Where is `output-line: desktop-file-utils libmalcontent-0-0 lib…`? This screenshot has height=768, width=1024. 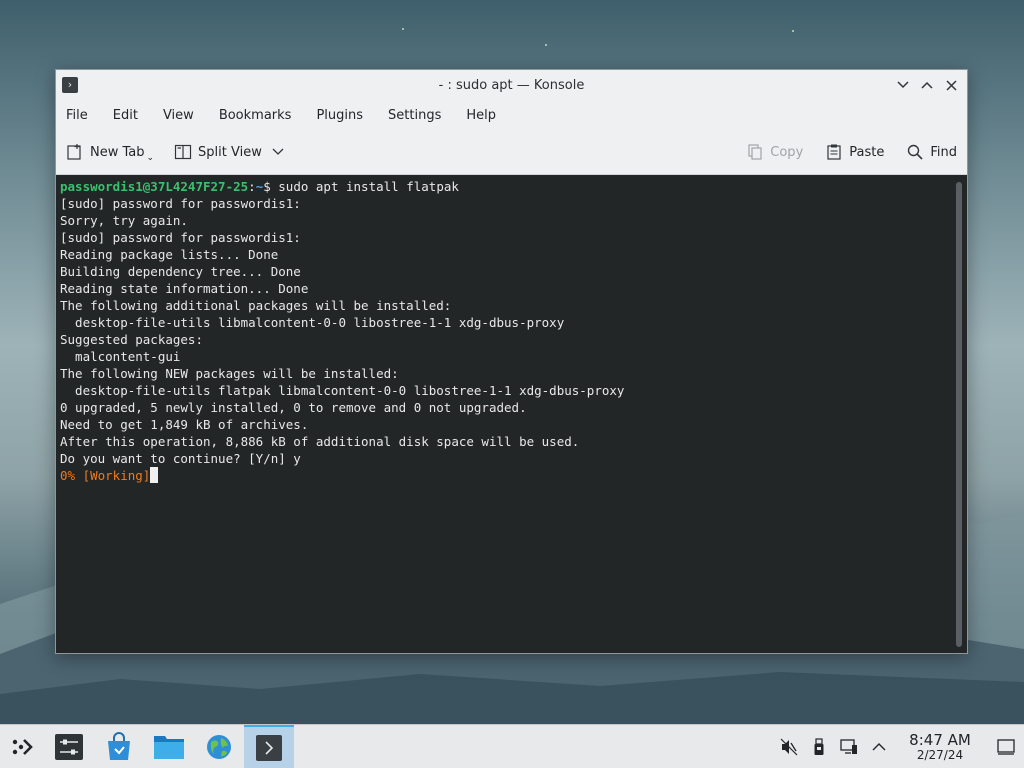 output-line: desktop-file-utils libmalcontent-0-0 lib… is located at coordinates (312, 322).